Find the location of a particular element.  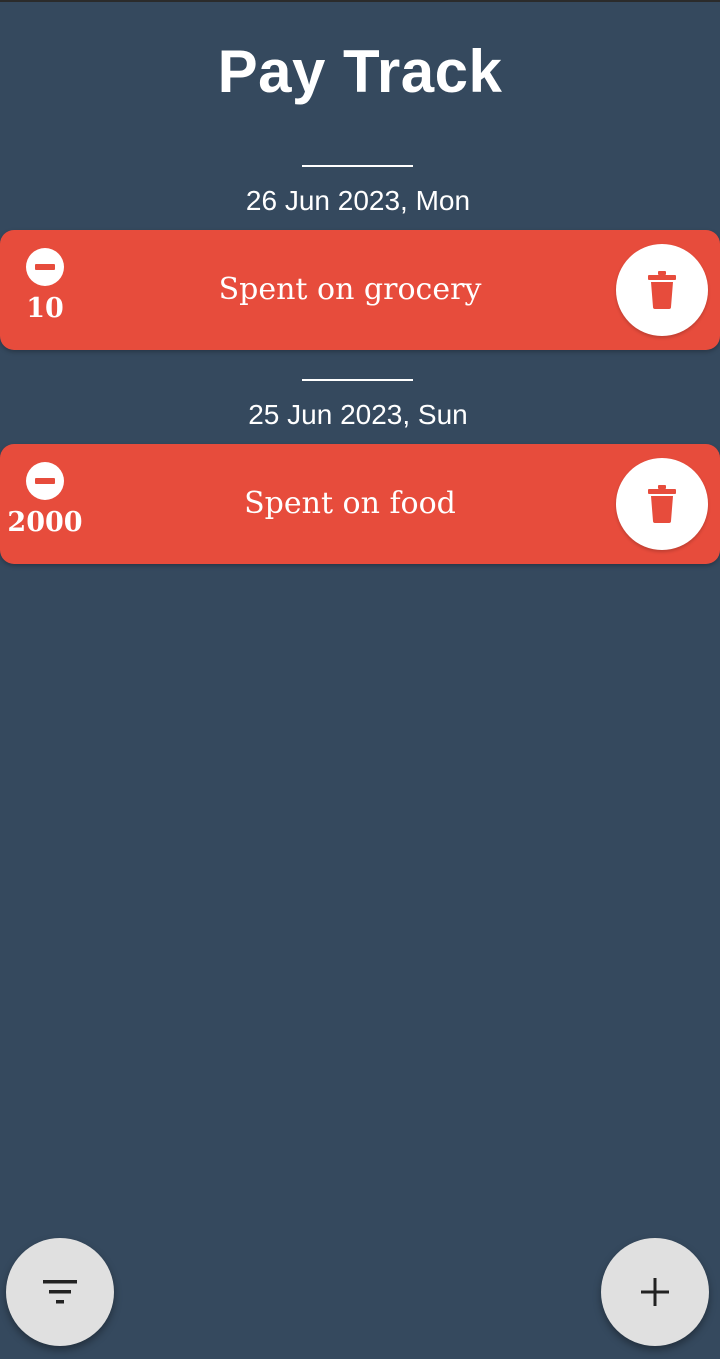

transaction-description: Spent on food is located at coordinates (350, 503).